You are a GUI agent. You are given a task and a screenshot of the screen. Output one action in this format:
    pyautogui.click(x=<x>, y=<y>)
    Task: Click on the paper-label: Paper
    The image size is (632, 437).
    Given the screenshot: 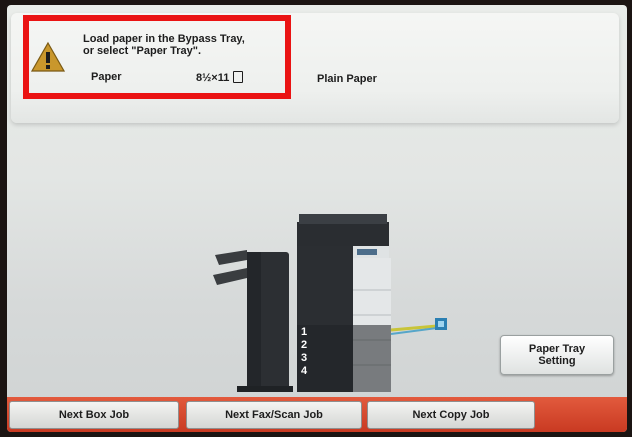 What is the action you would take?
    pyautogui.click(x=106, y=77)
    